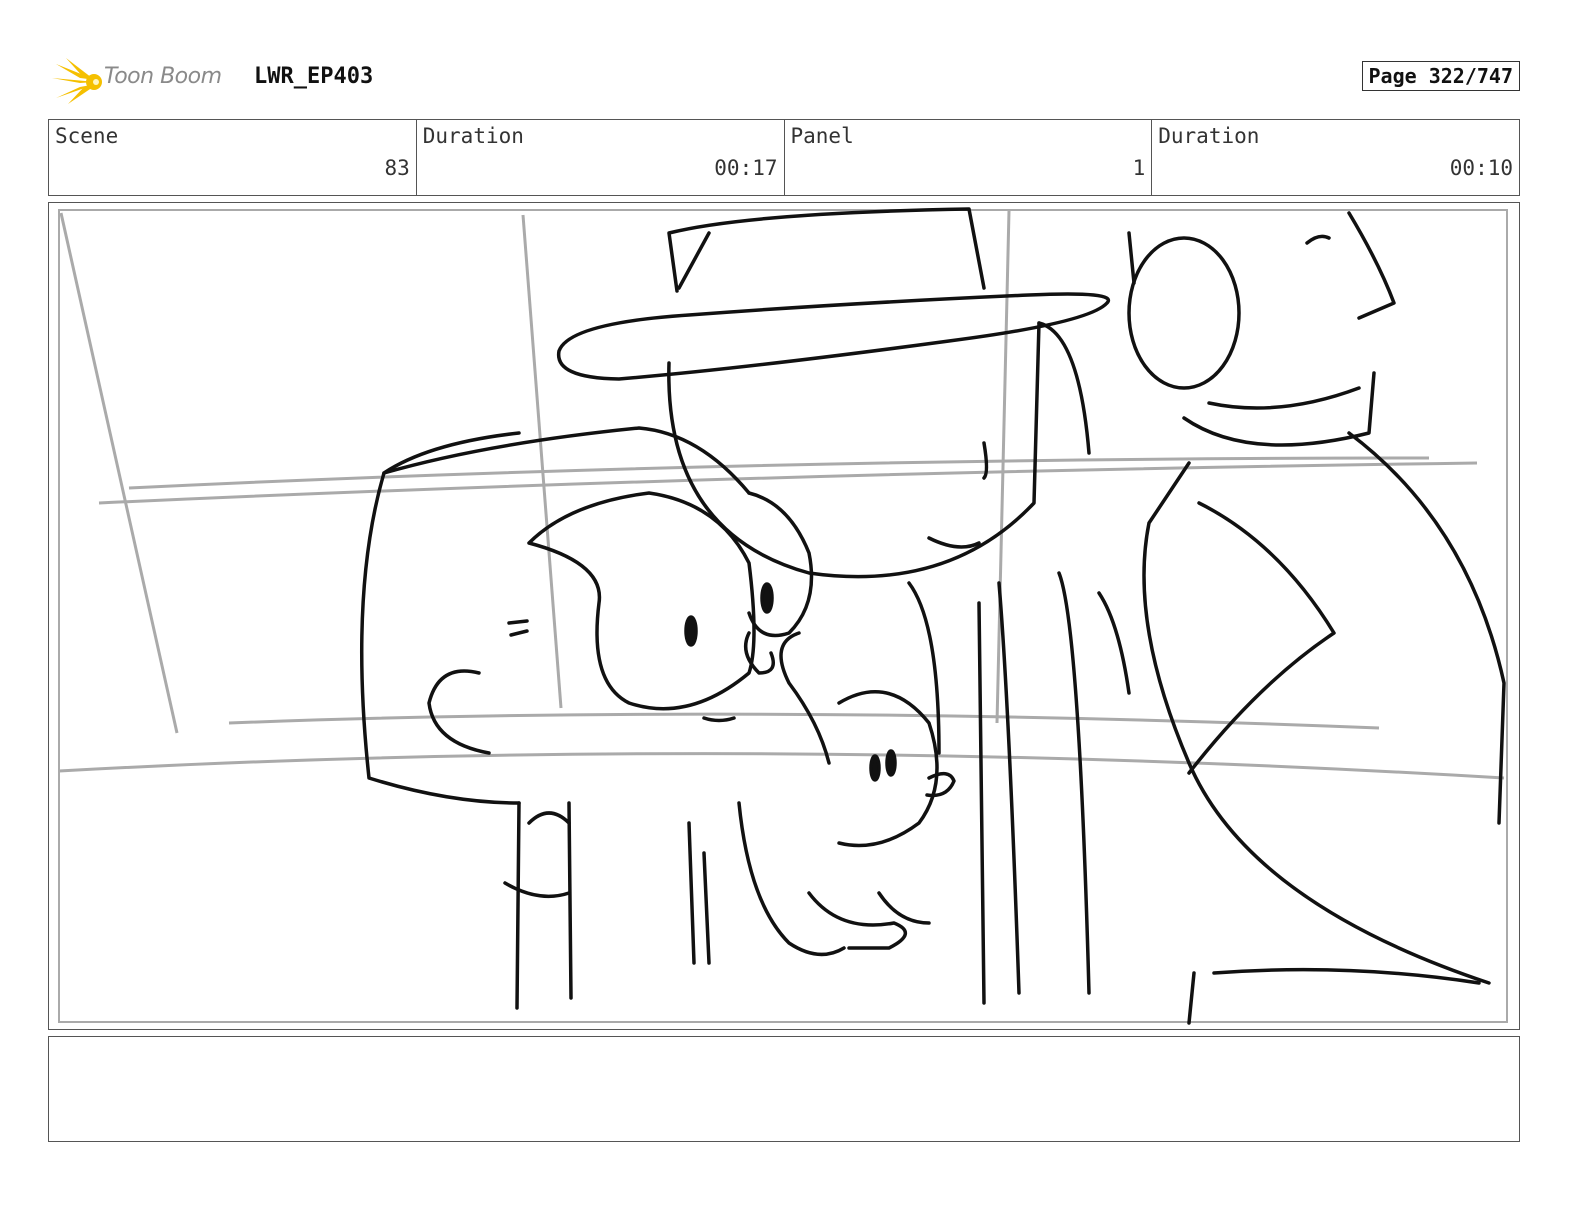  What do you see at coordinates (785, 81) in the screenshot?
I see `storyboard-header: Toon Boom LWR_EP403 Page 322/747` at bounding box center [785, 81].